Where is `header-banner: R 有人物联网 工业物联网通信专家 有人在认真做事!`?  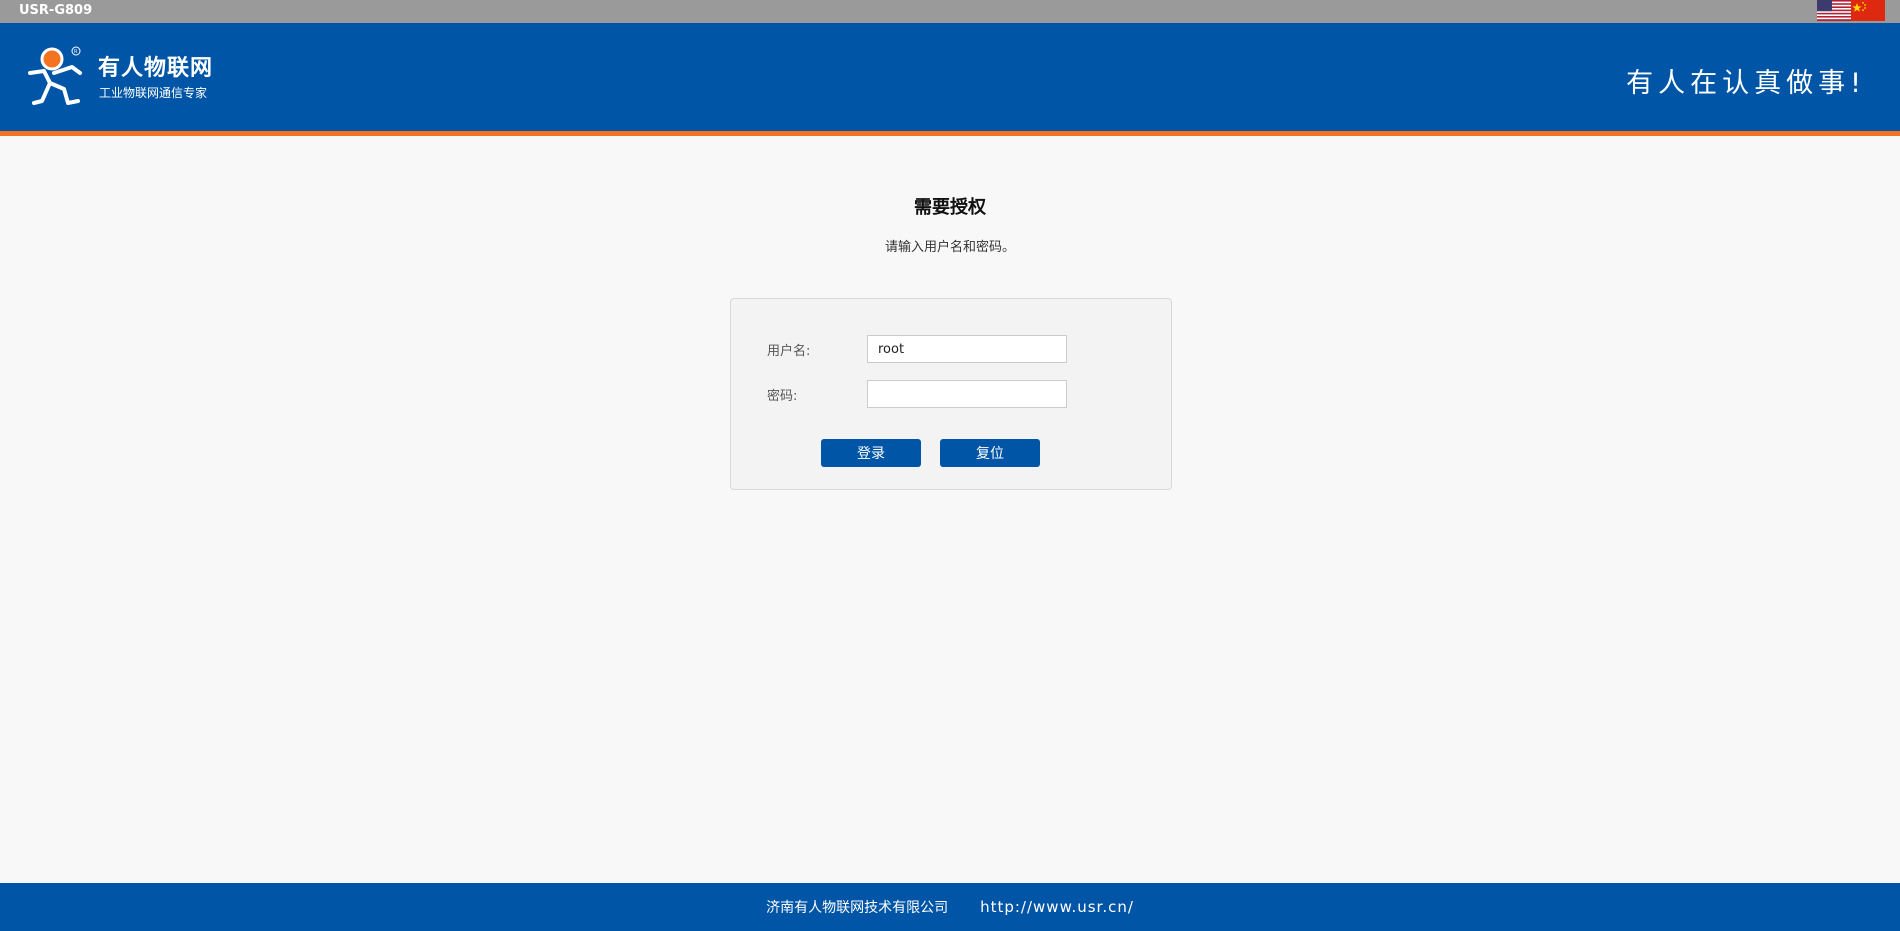
header-banner: R 有人物联网 工业物联网通信专家 有人在认真做事! is located at coordinates (950, 77).